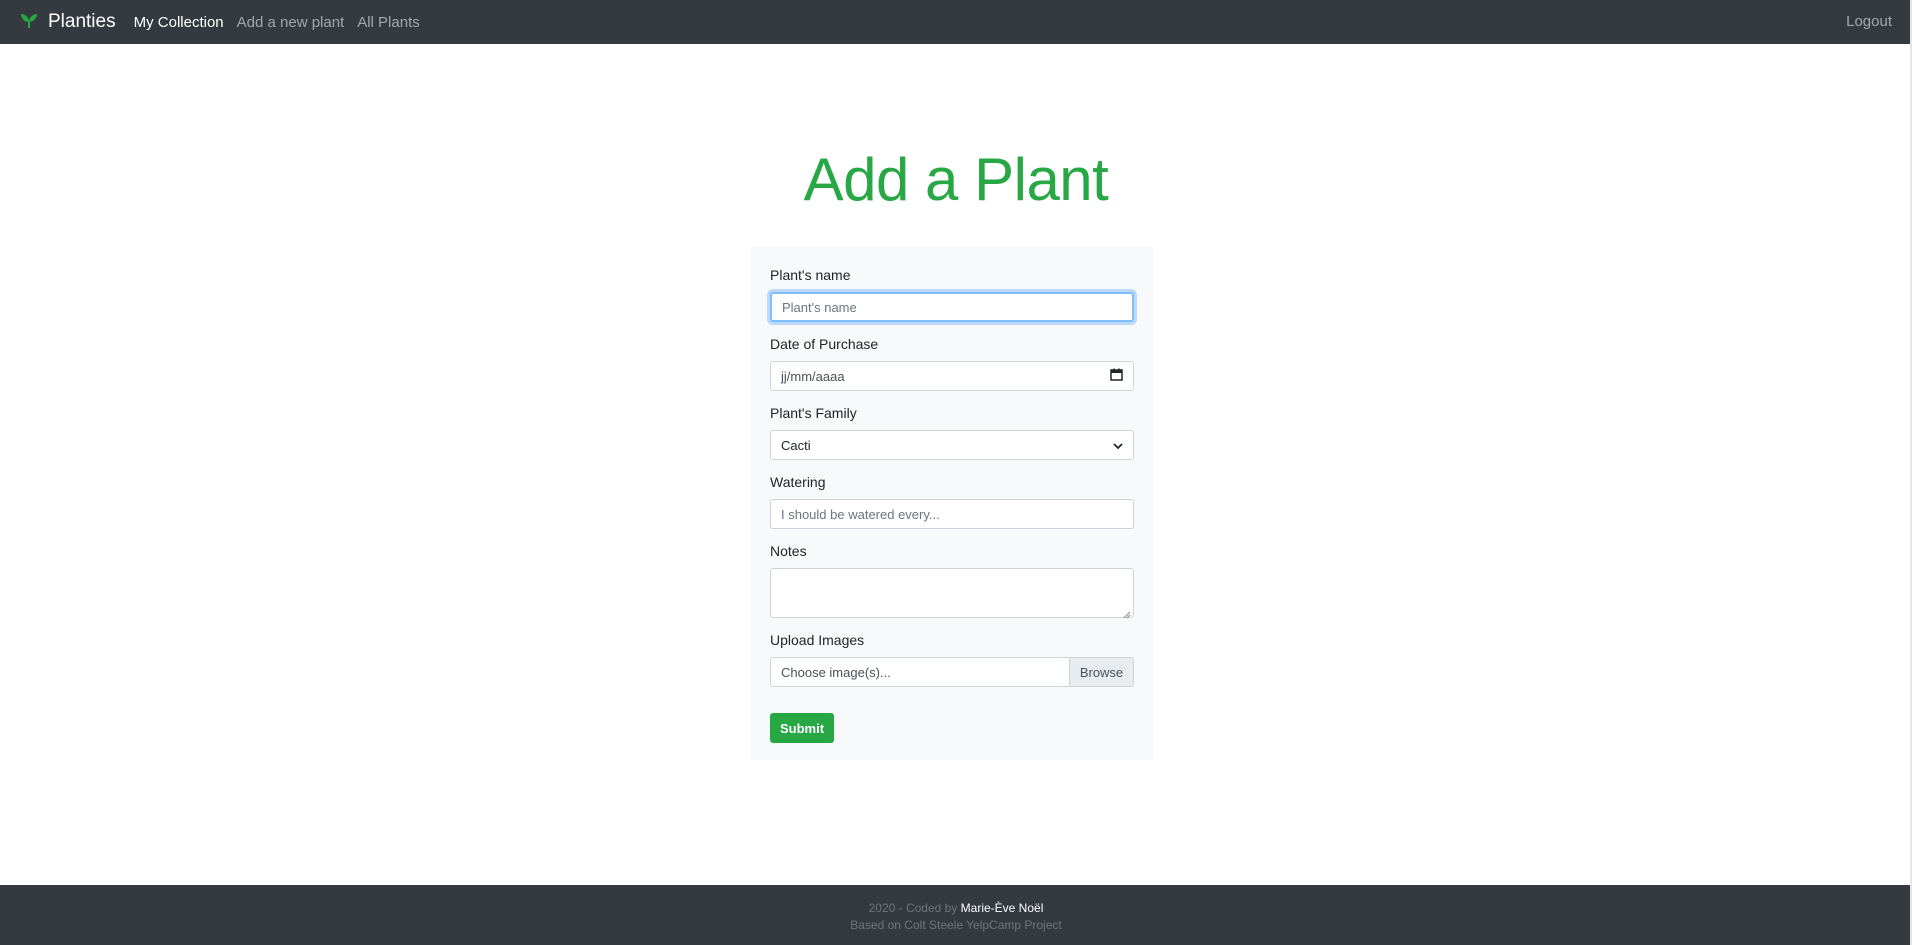 This screenshot has height=945, width=1912. Describe the element at coordinates (952, 307) in the screenshot. I see `plant-name-input: Plant's name` at that location.